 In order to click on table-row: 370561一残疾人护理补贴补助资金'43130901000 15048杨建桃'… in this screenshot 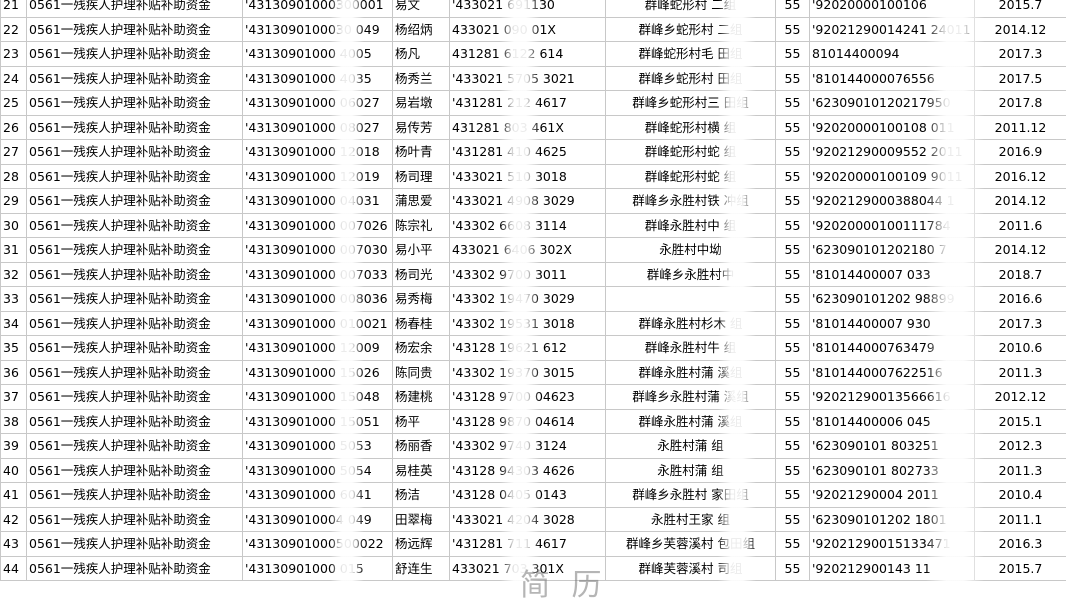, I will do `click(533, 397)`.